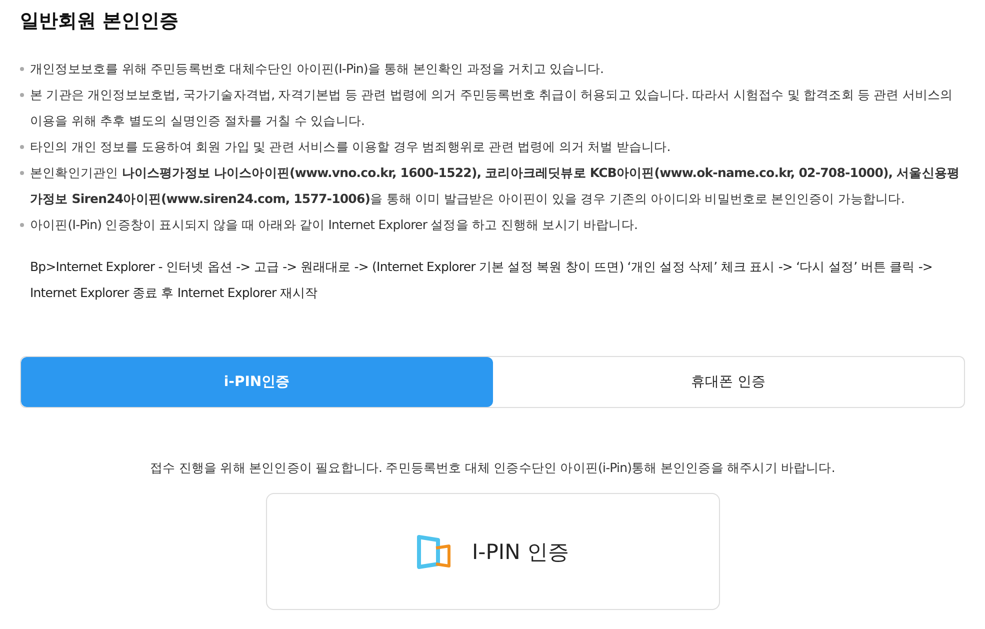 The image size is (985, 629). Describe the element at coordinates (492, 468) in the screenshot. I see `instruction-text: 접수 진행을 위해 본인인증이 필요합니다. 주민등록번호 대체 인증수단인 아이핀(i-Pin)통해 본인인증을 해주시기 바랍니다.` at that location.